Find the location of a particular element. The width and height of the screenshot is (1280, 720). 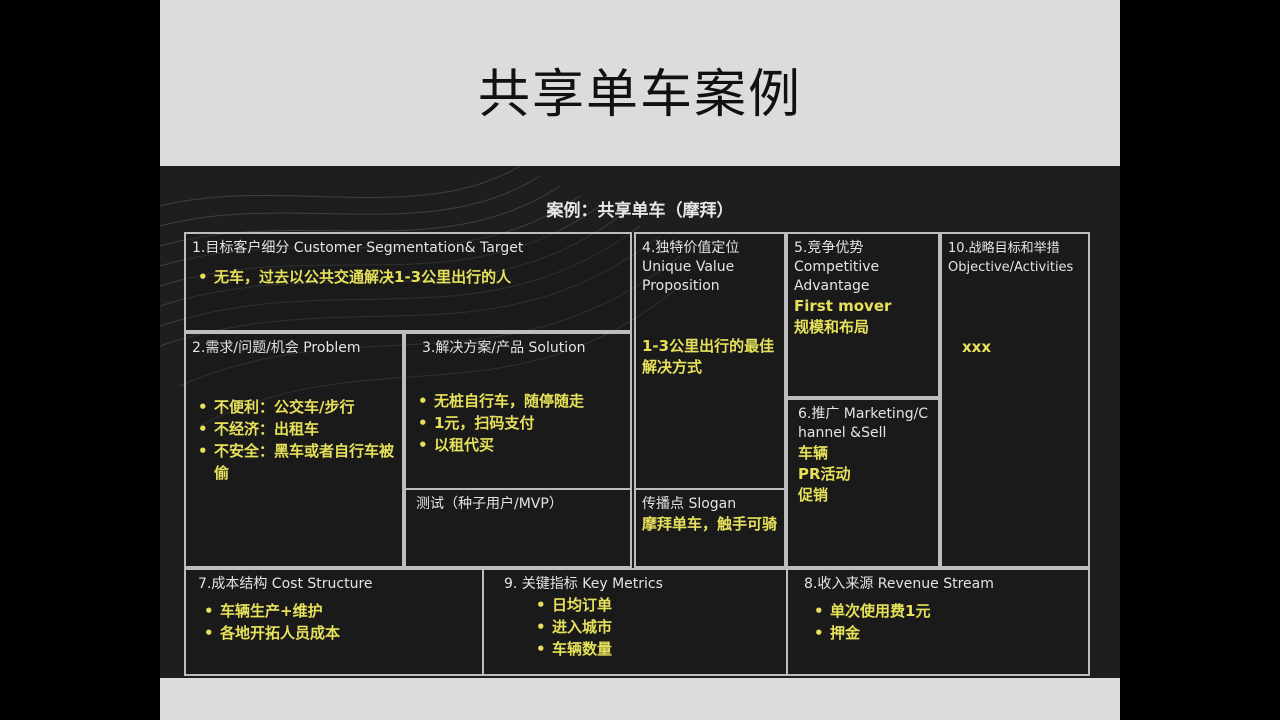

objective-text: xxx is located at coordinates (977, 347).